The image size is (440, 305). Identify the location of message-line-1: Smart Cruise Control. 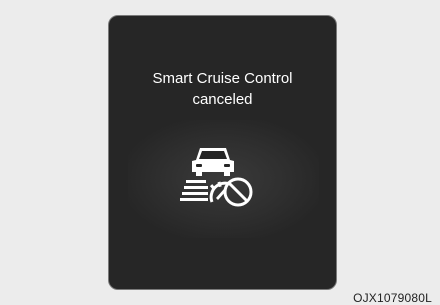
(222, 78).